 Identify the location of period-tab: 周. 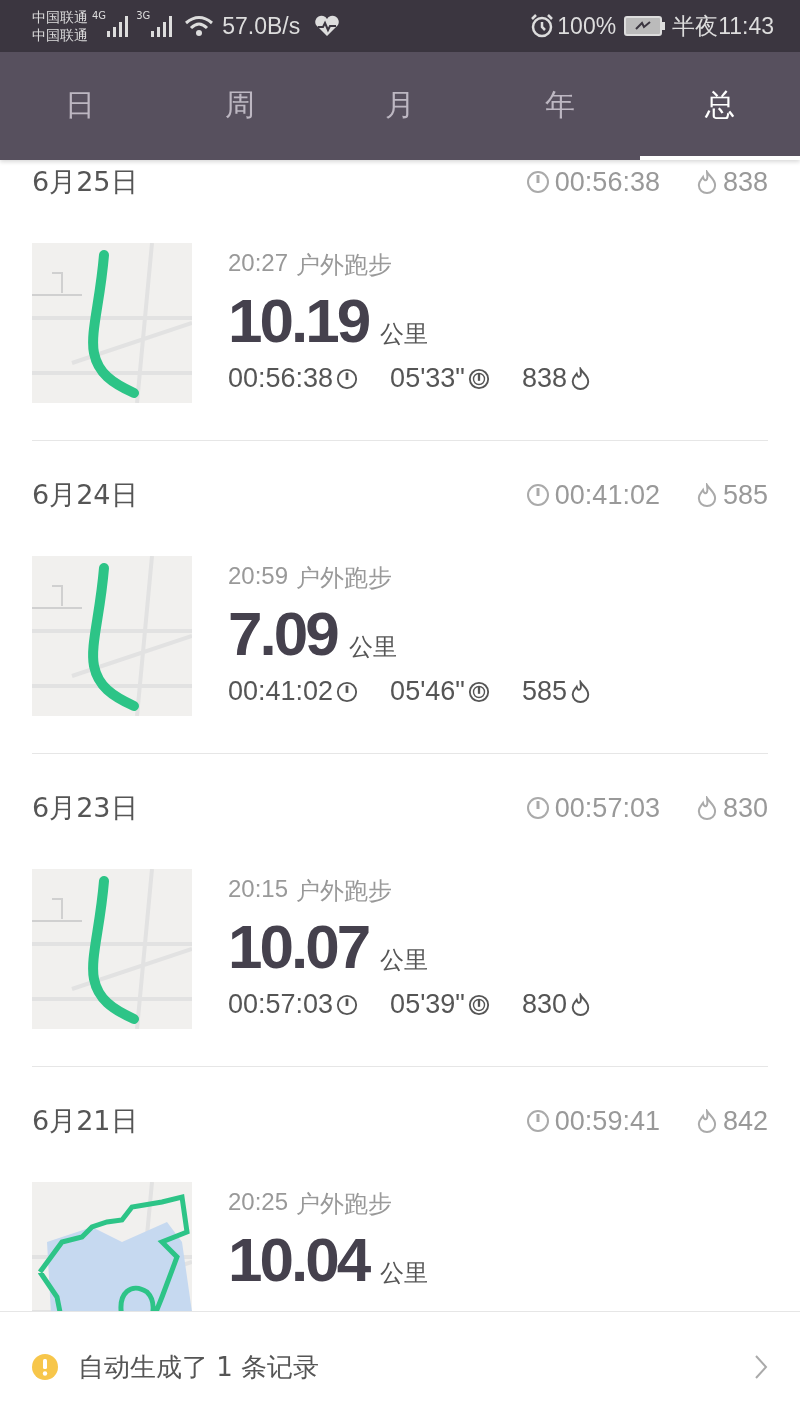
(240, 106).